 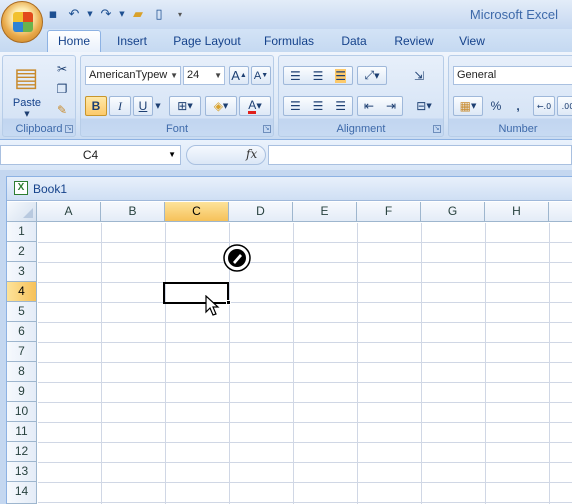 I want to click on fill-color-button: ◈ ▼, so click(x=221, y=106).